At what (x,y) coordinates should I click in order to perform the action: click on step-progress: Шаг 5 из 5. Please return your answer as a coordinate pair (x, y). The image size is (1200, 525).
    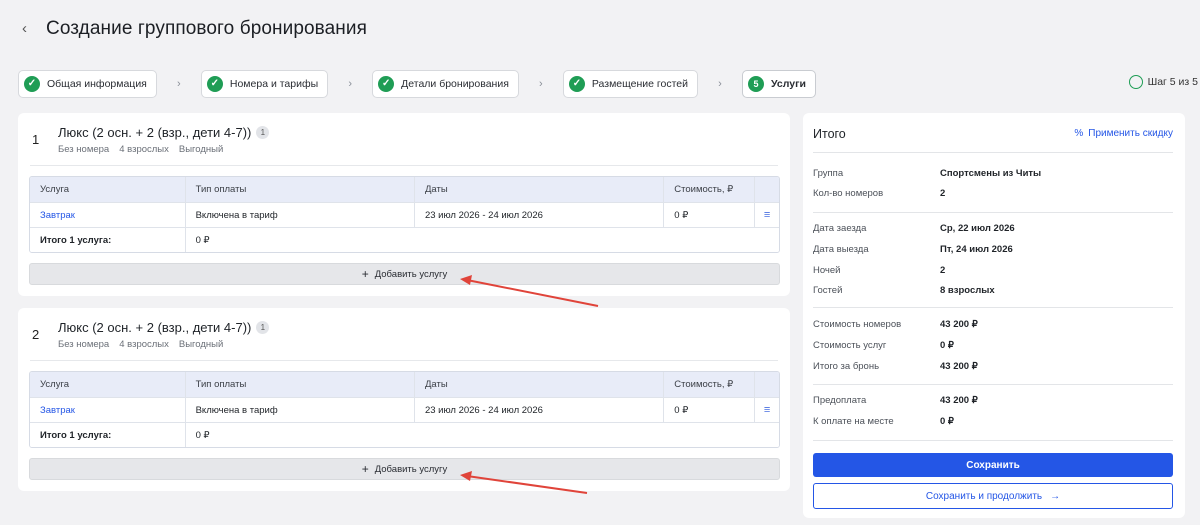
    Looking at the image, I should click on (1163, 82).